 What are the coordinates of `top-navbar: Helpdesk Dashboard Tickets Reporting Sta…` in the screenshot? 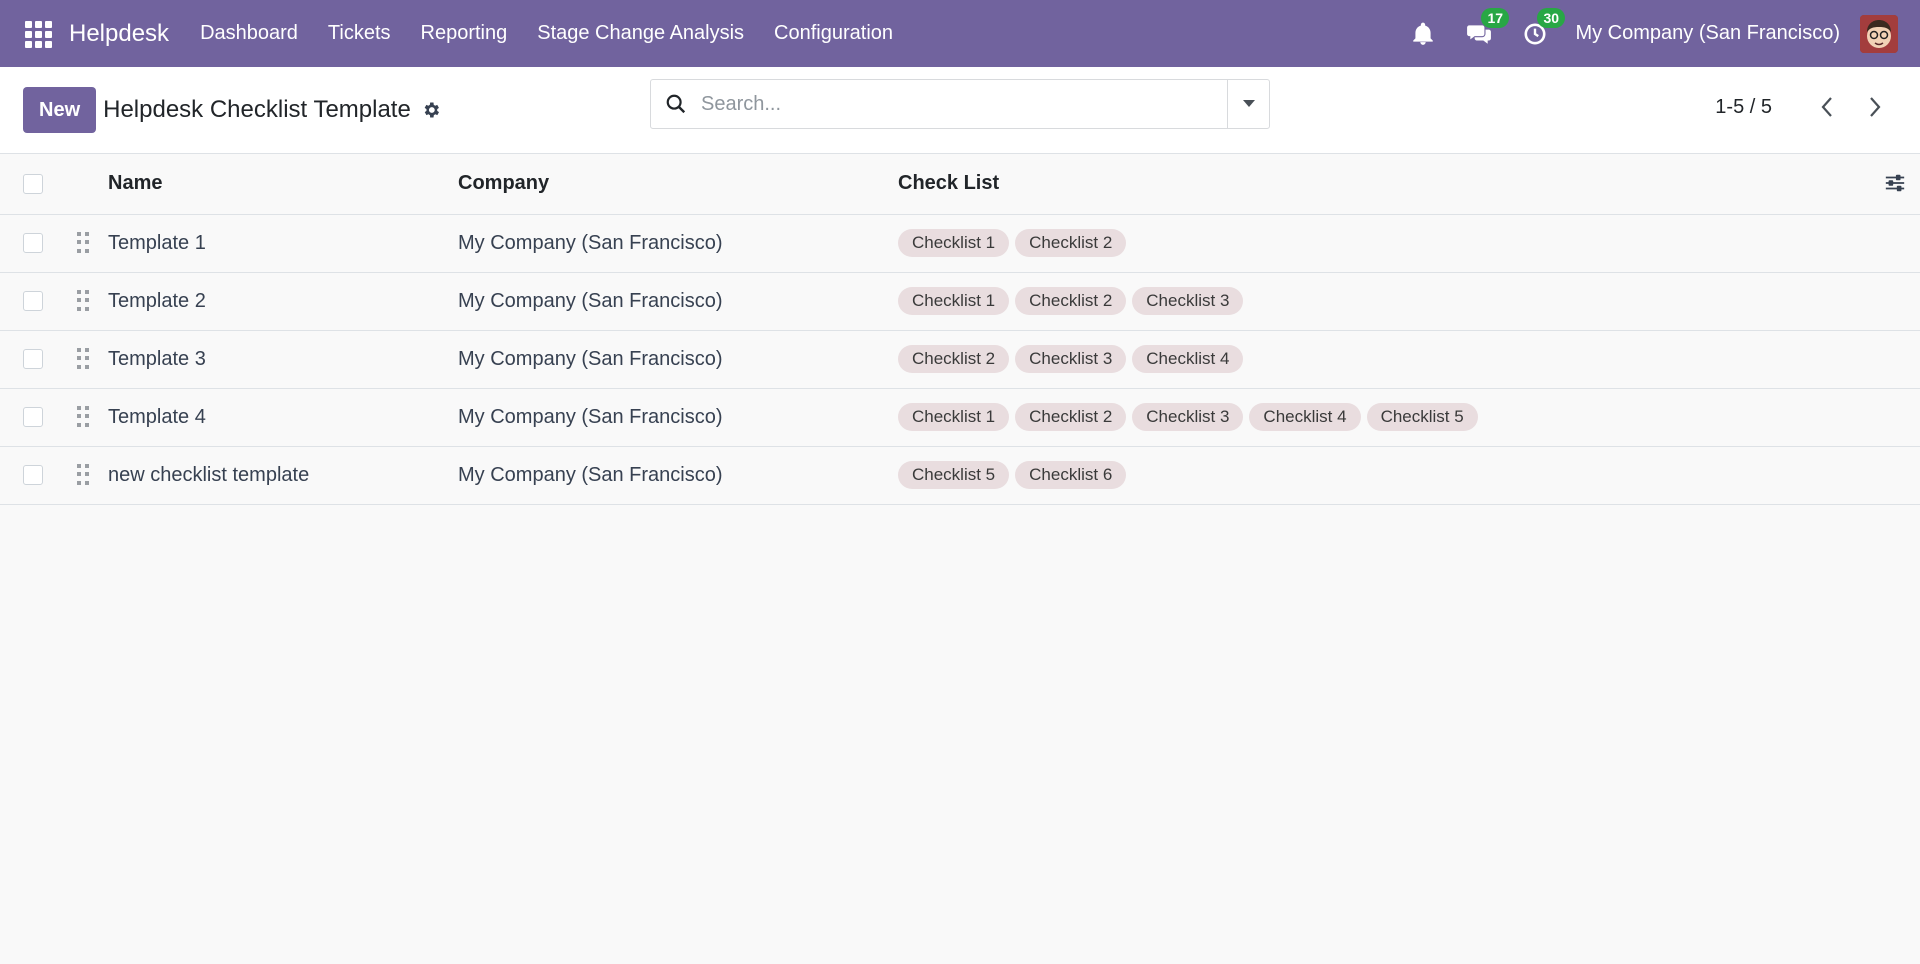 It's located at (960, 33).